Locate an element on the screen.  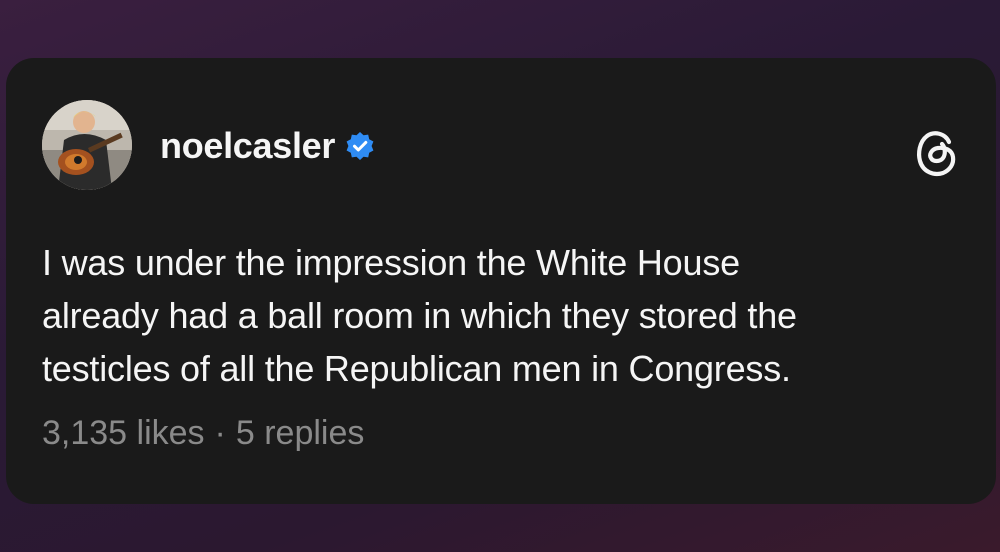
likes-count: 3,135 likes is located at coordinates (123, 433).